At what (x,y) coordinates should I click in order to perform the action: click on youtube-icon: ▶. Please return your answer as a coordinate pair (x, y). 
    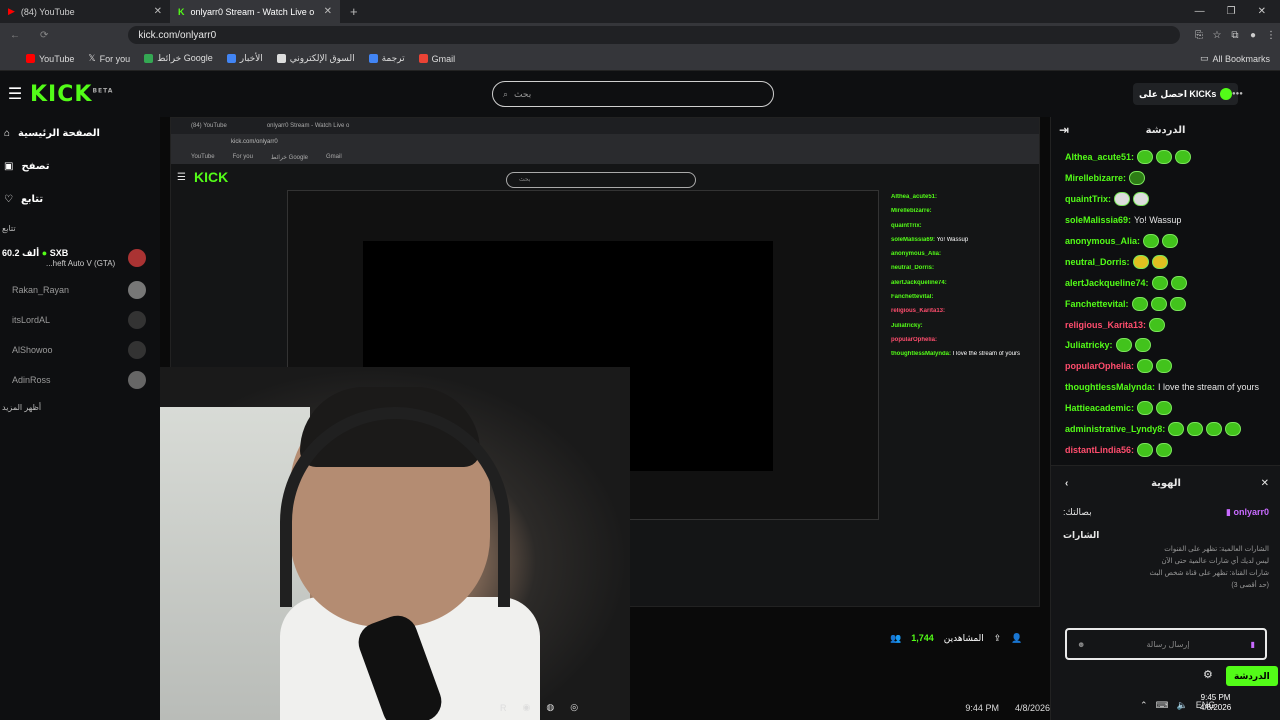
    Looking at the image, I should click on (11, 11).